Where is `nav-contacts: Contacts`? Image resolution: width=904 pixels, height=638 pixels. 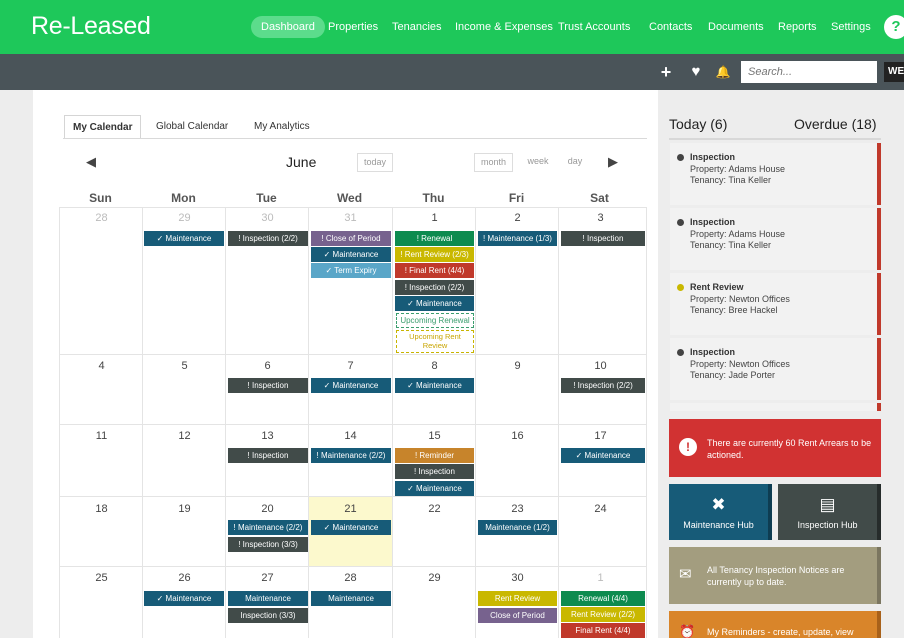 nav-contacts: Contacts is located at coordinates (670, 27).